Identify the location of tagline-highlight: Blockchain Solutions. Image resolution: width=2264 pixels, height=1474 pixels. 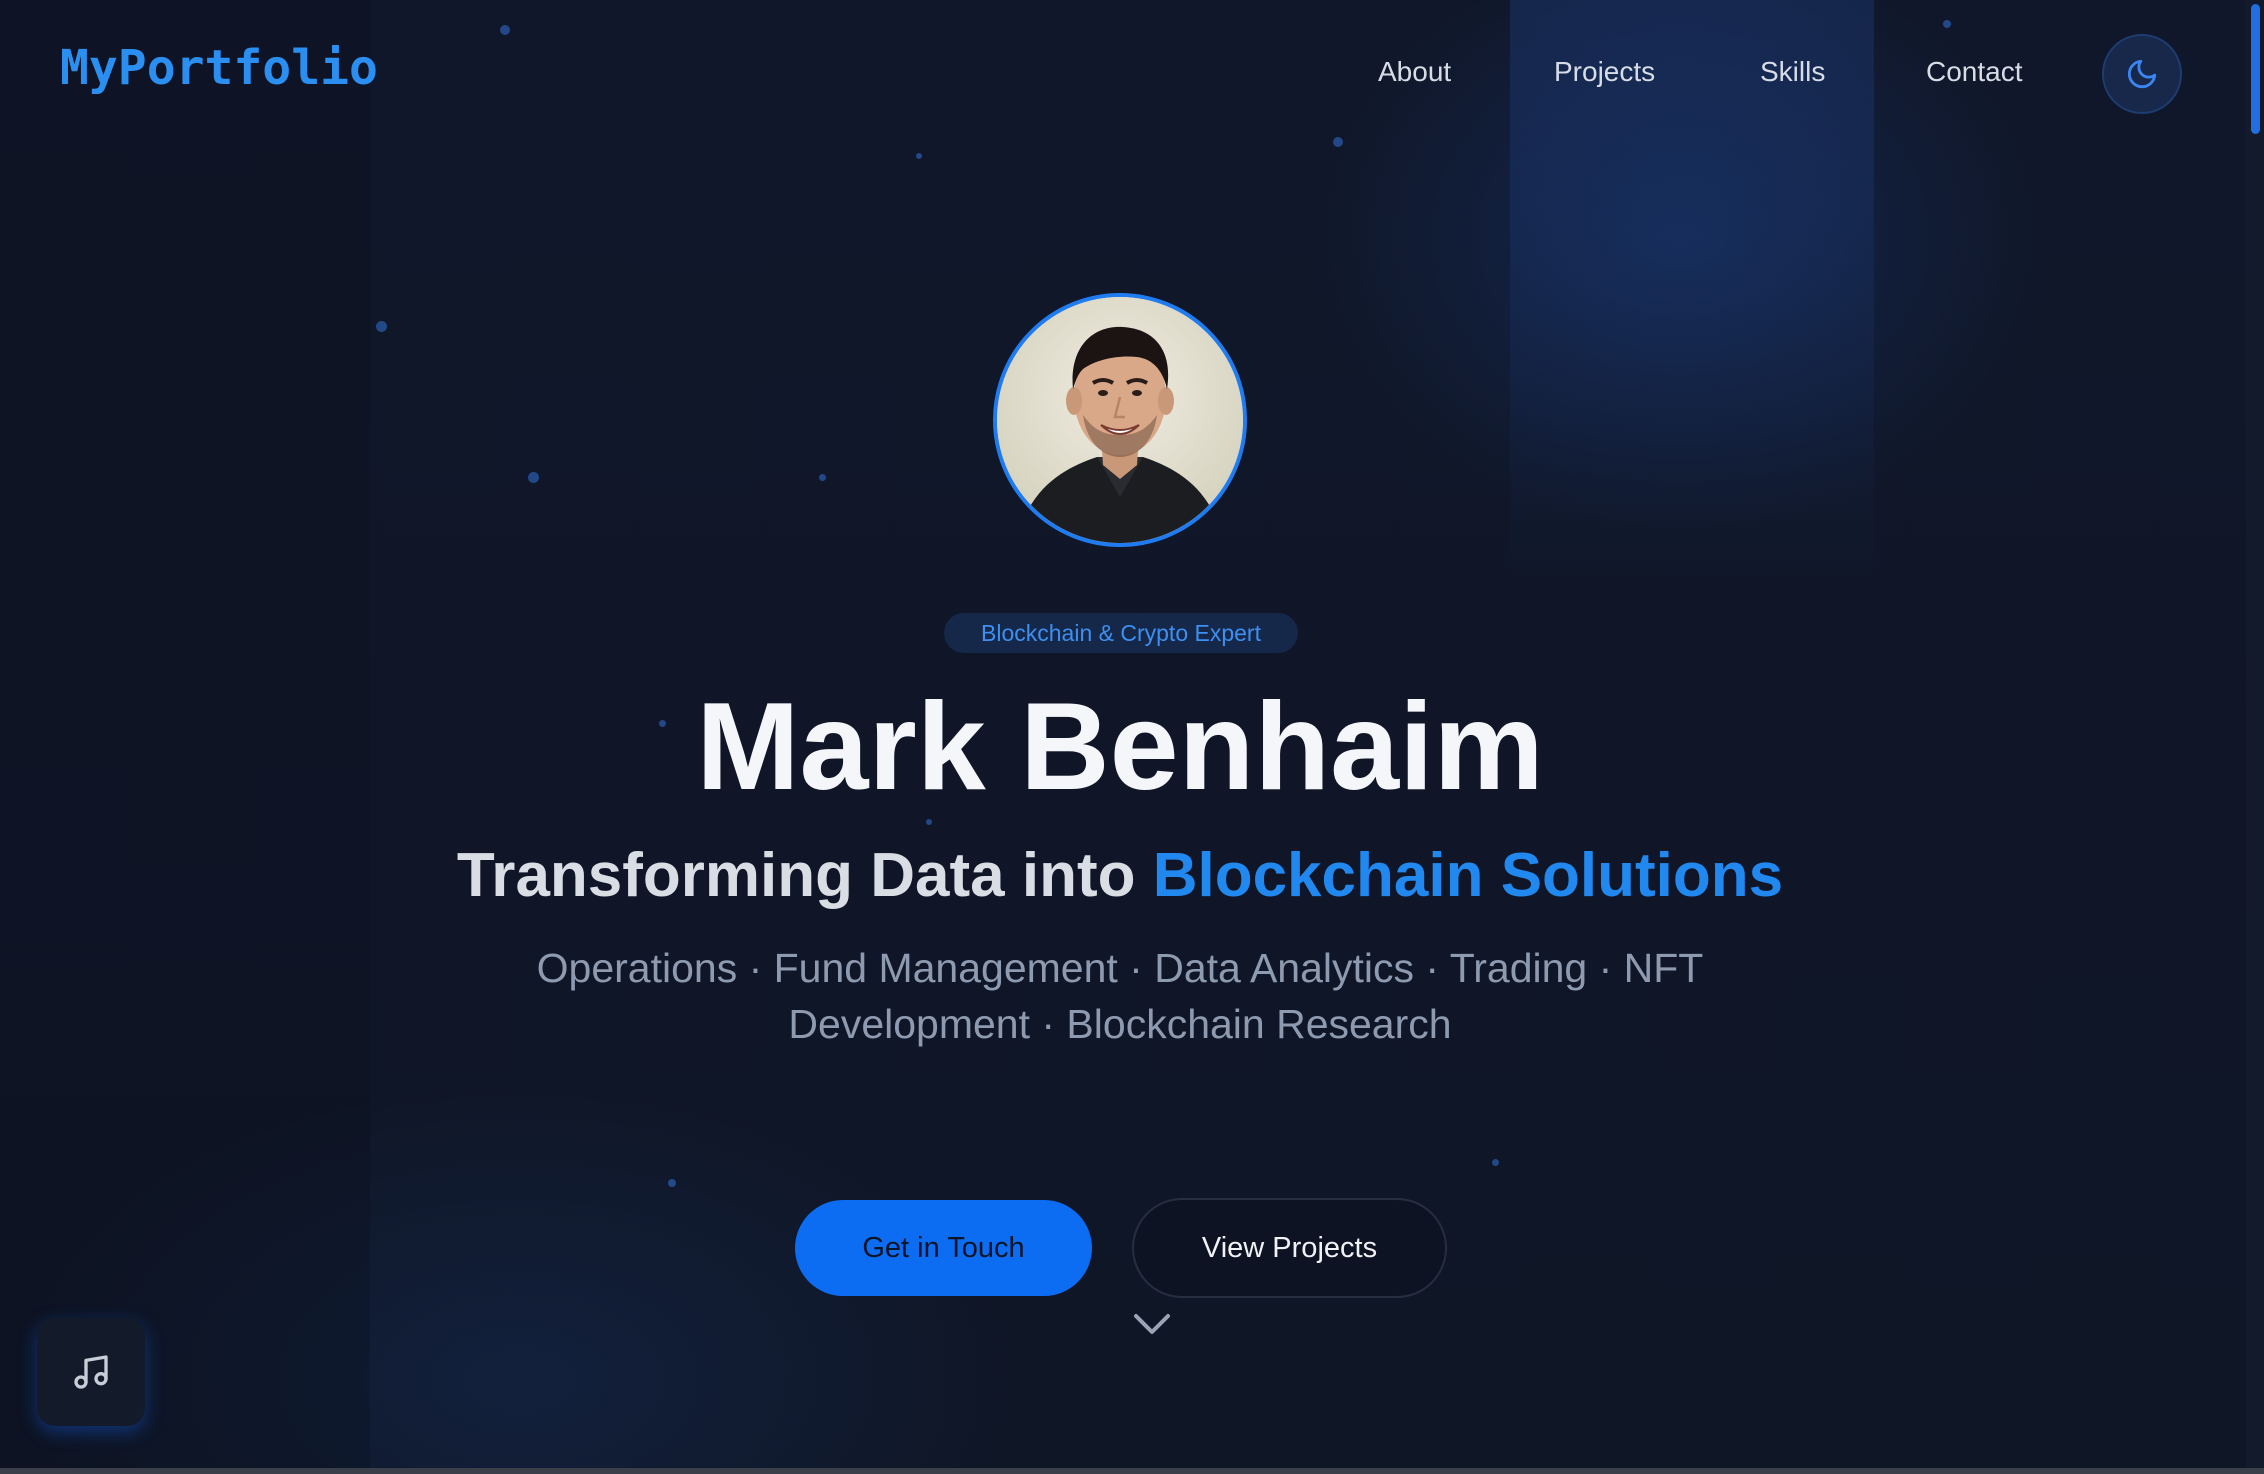
(1468, 875).